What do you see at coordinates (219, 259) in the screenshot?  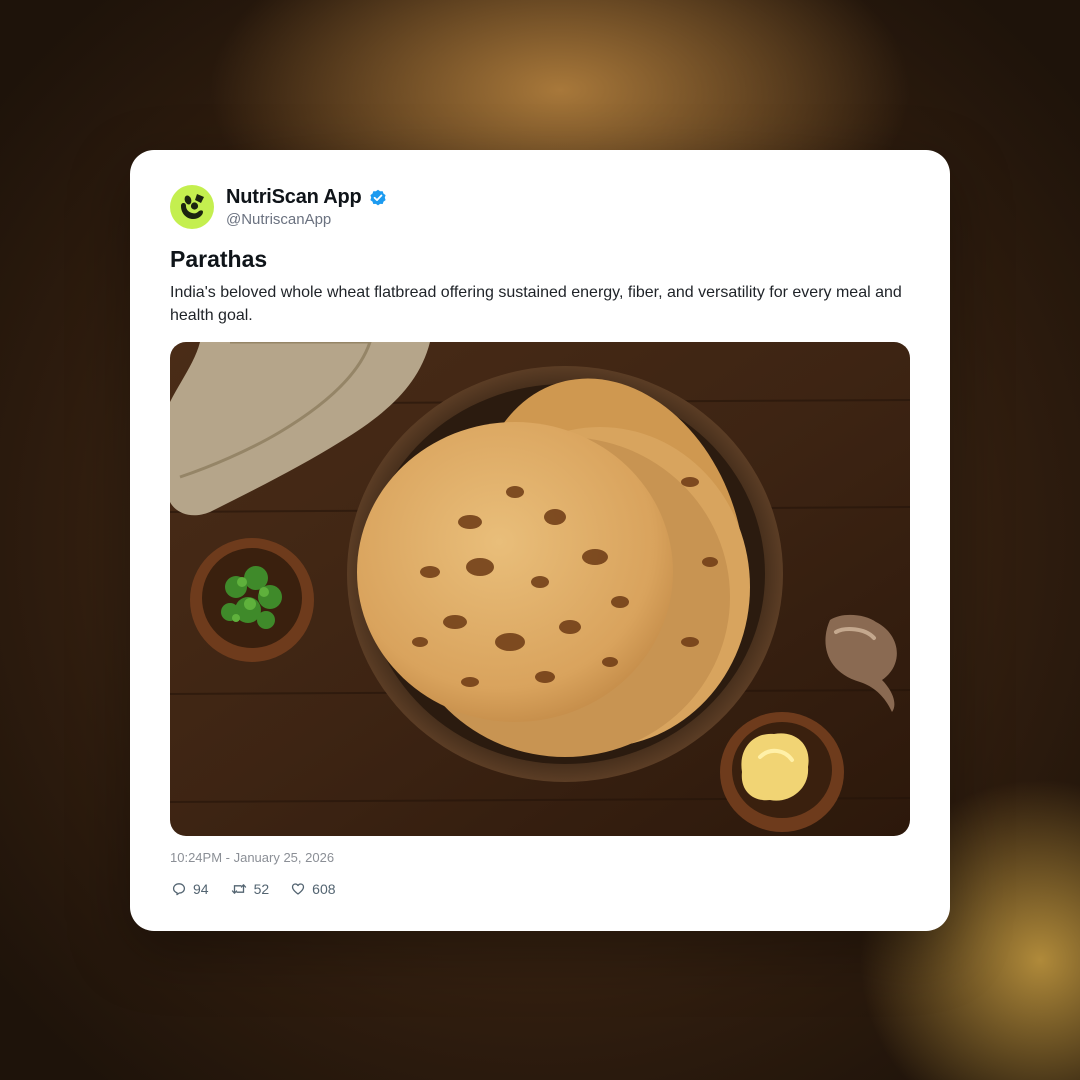 I see `post-title: Parathas` at bounding box center [219, 259].